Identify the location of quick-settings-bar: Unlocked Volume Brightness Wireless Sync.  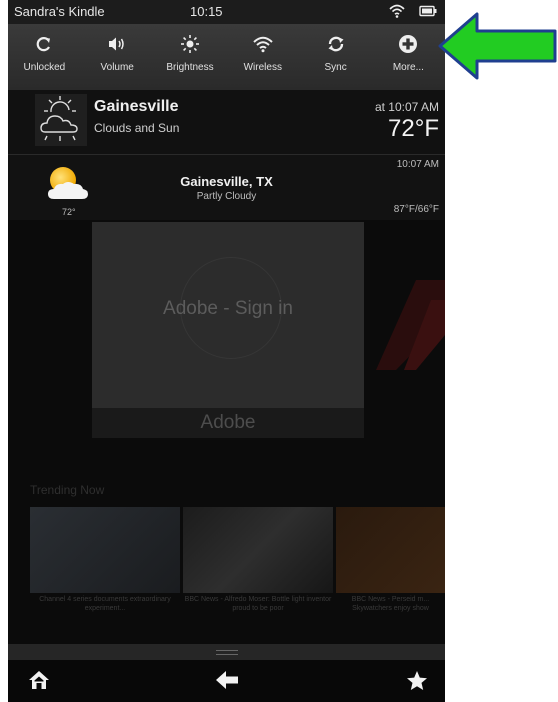
(226, 57).